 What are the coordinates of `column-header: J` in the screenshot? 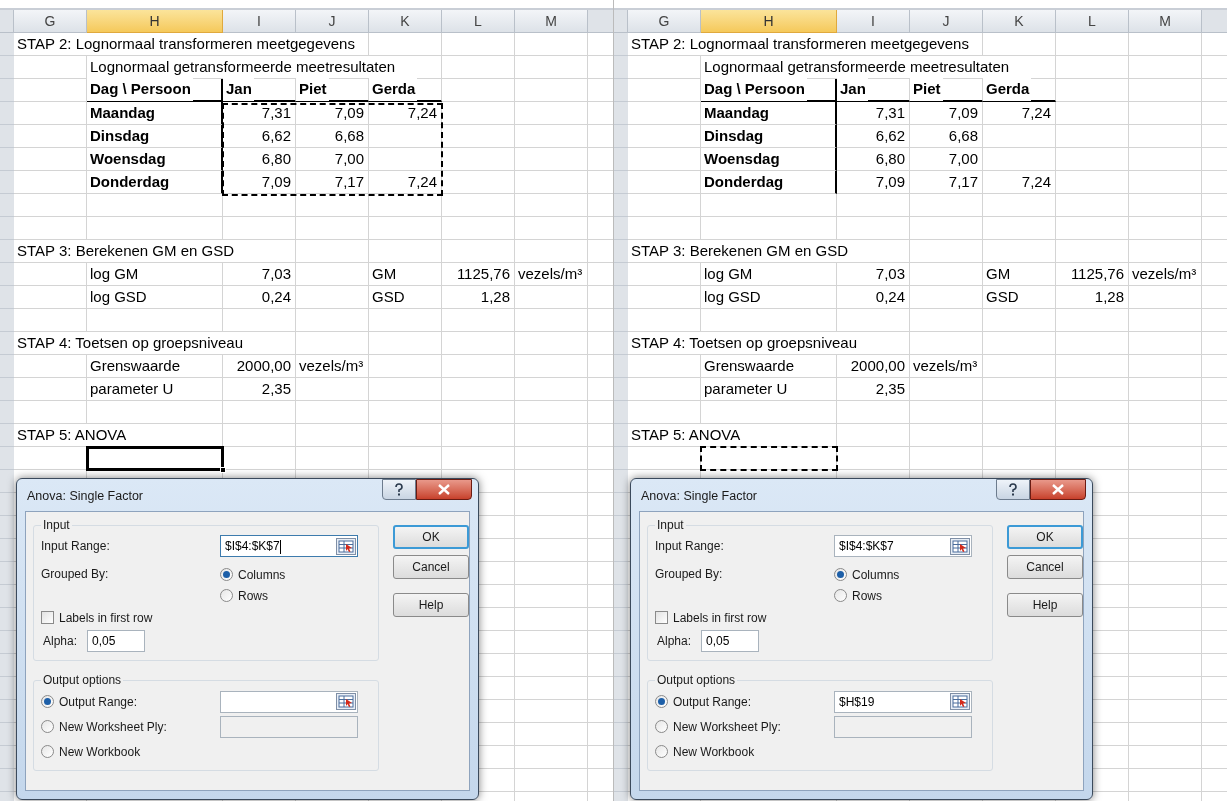 It's located at (332, 21).